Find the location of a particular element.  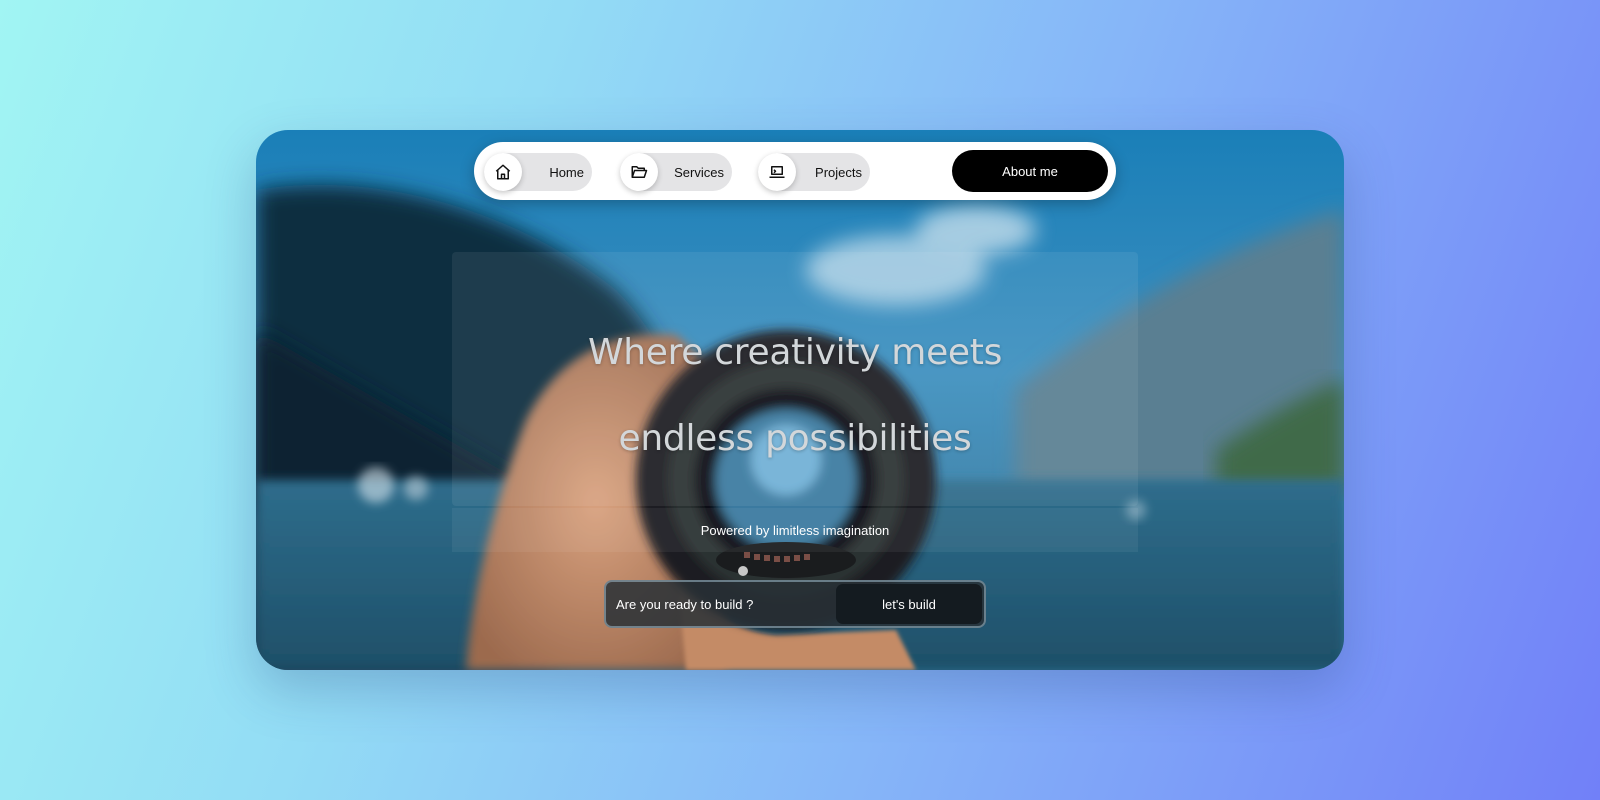

top-navbar: Home Services Projects About me is located at coordinates (795, 171).